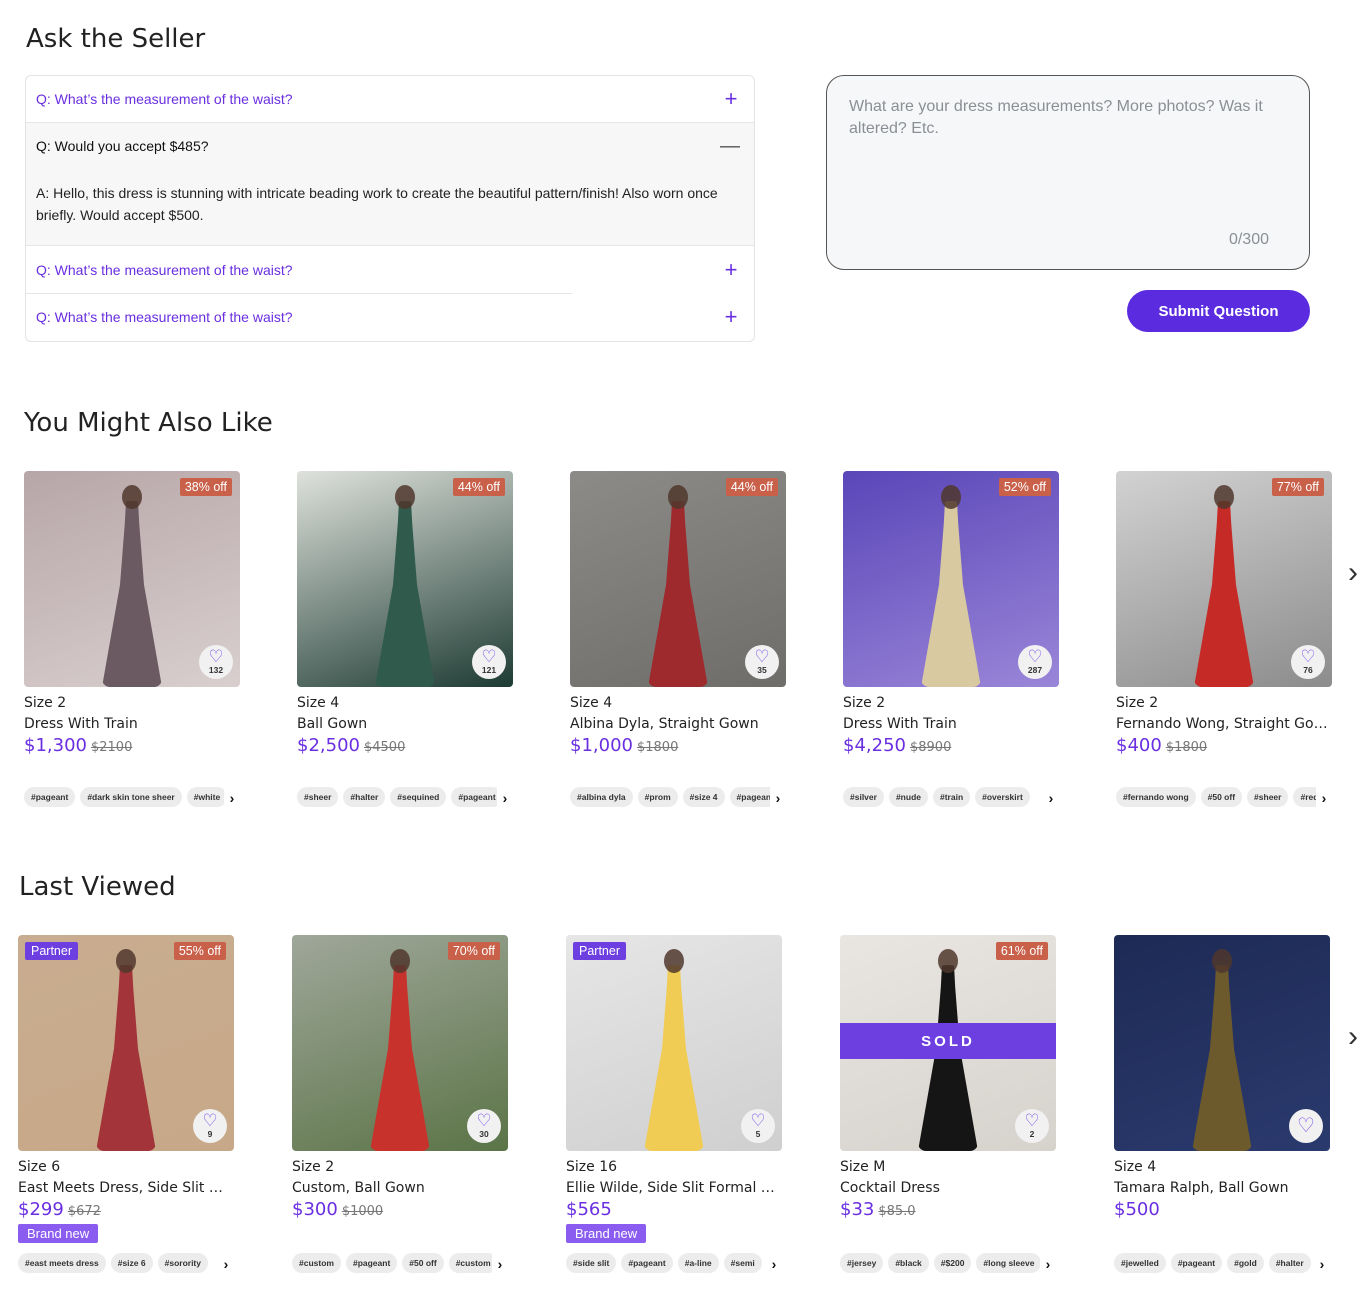  Describe the element at coordinates (591, 1263) in the screenshot. I see `tag-chip: #side slit` at that location.